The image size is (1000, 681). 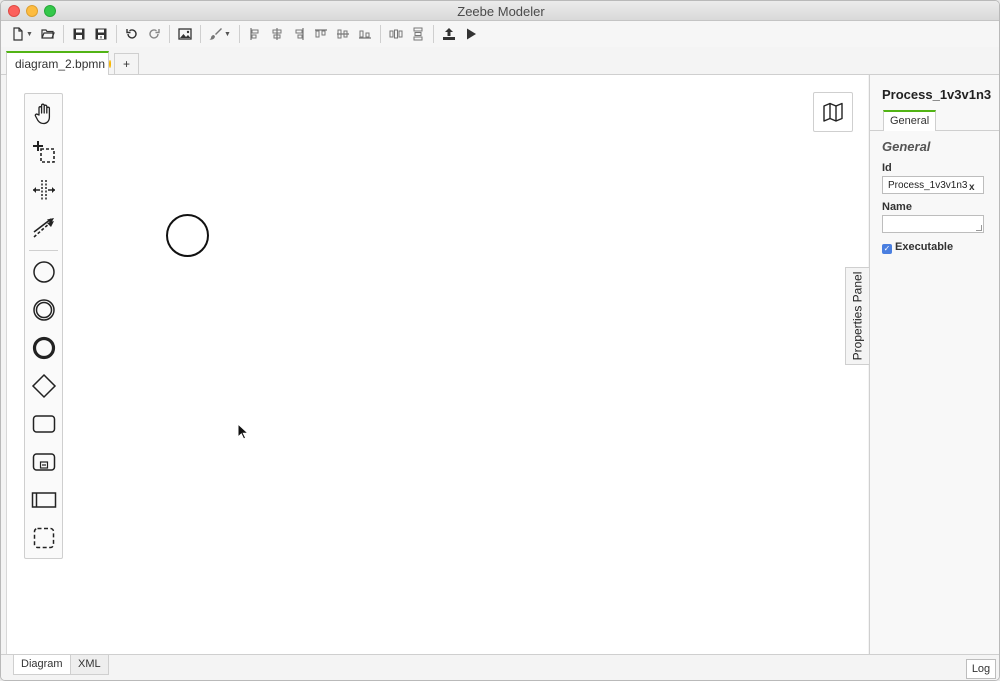 I want to click on lasso-tool, so click(x=43, y=152).